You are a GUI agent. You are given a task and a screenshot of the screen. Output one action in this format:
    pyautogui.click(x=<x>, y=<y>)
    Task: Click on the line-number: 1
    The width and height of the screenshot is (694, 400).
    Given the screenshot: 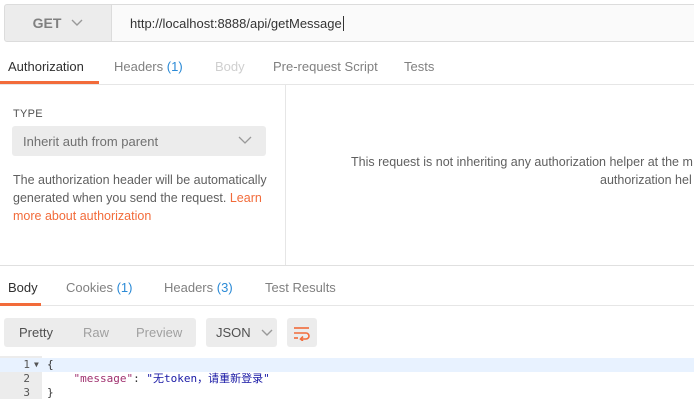 What is the action you would take?
    pyautogui.click(x=26, y=364)
    